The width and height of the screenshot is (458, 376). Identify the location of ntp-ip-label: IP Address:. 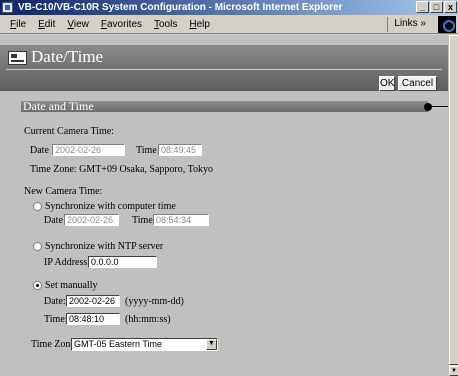
(67, 262).